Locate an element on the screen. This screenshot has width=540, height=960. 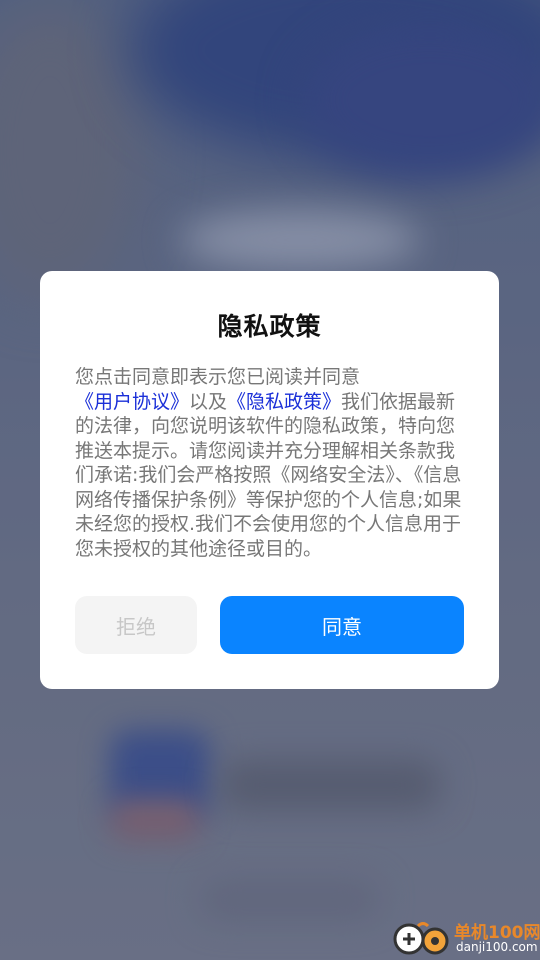
watermark: 单机100网 danji100.com is located at coordinates (466, 939).